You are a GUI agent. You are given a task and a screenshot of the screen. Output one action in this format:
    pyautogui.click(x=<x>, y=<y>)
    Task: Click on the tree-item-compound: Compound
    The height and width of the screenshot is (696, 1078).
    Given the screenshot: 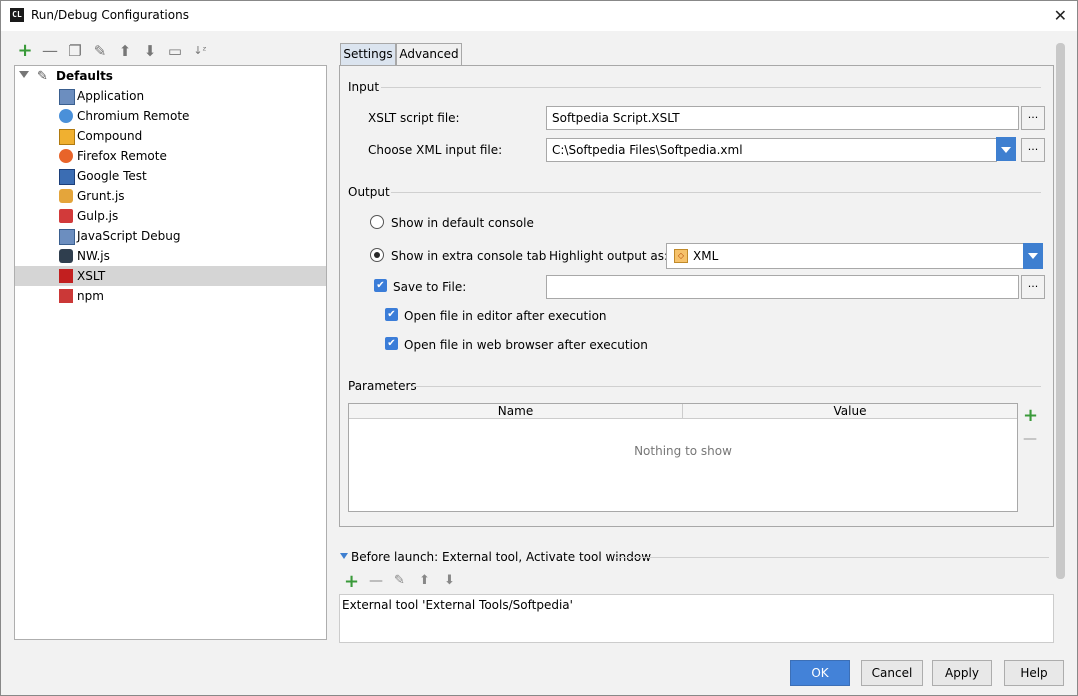 What is the action you would take?
    pyautogui.click(x=170, y=136)
    